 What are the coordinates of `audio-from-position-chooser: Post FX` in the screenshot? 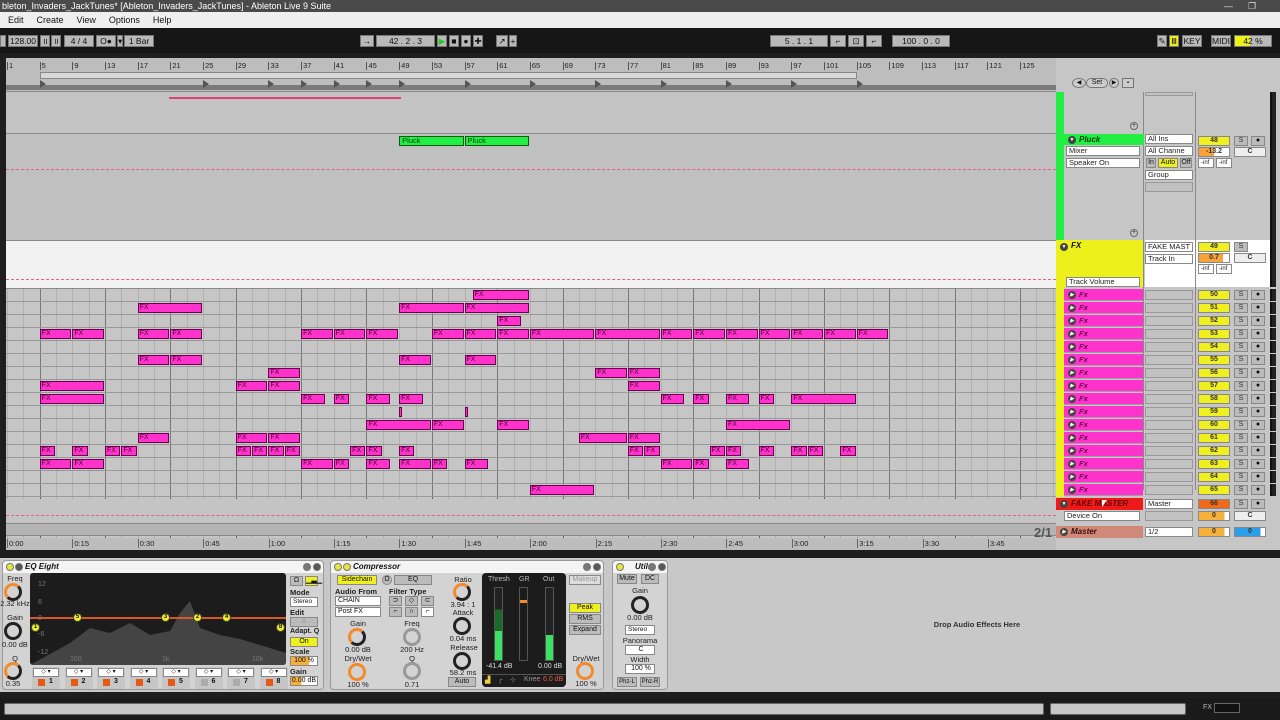 It's located at (358, 612).